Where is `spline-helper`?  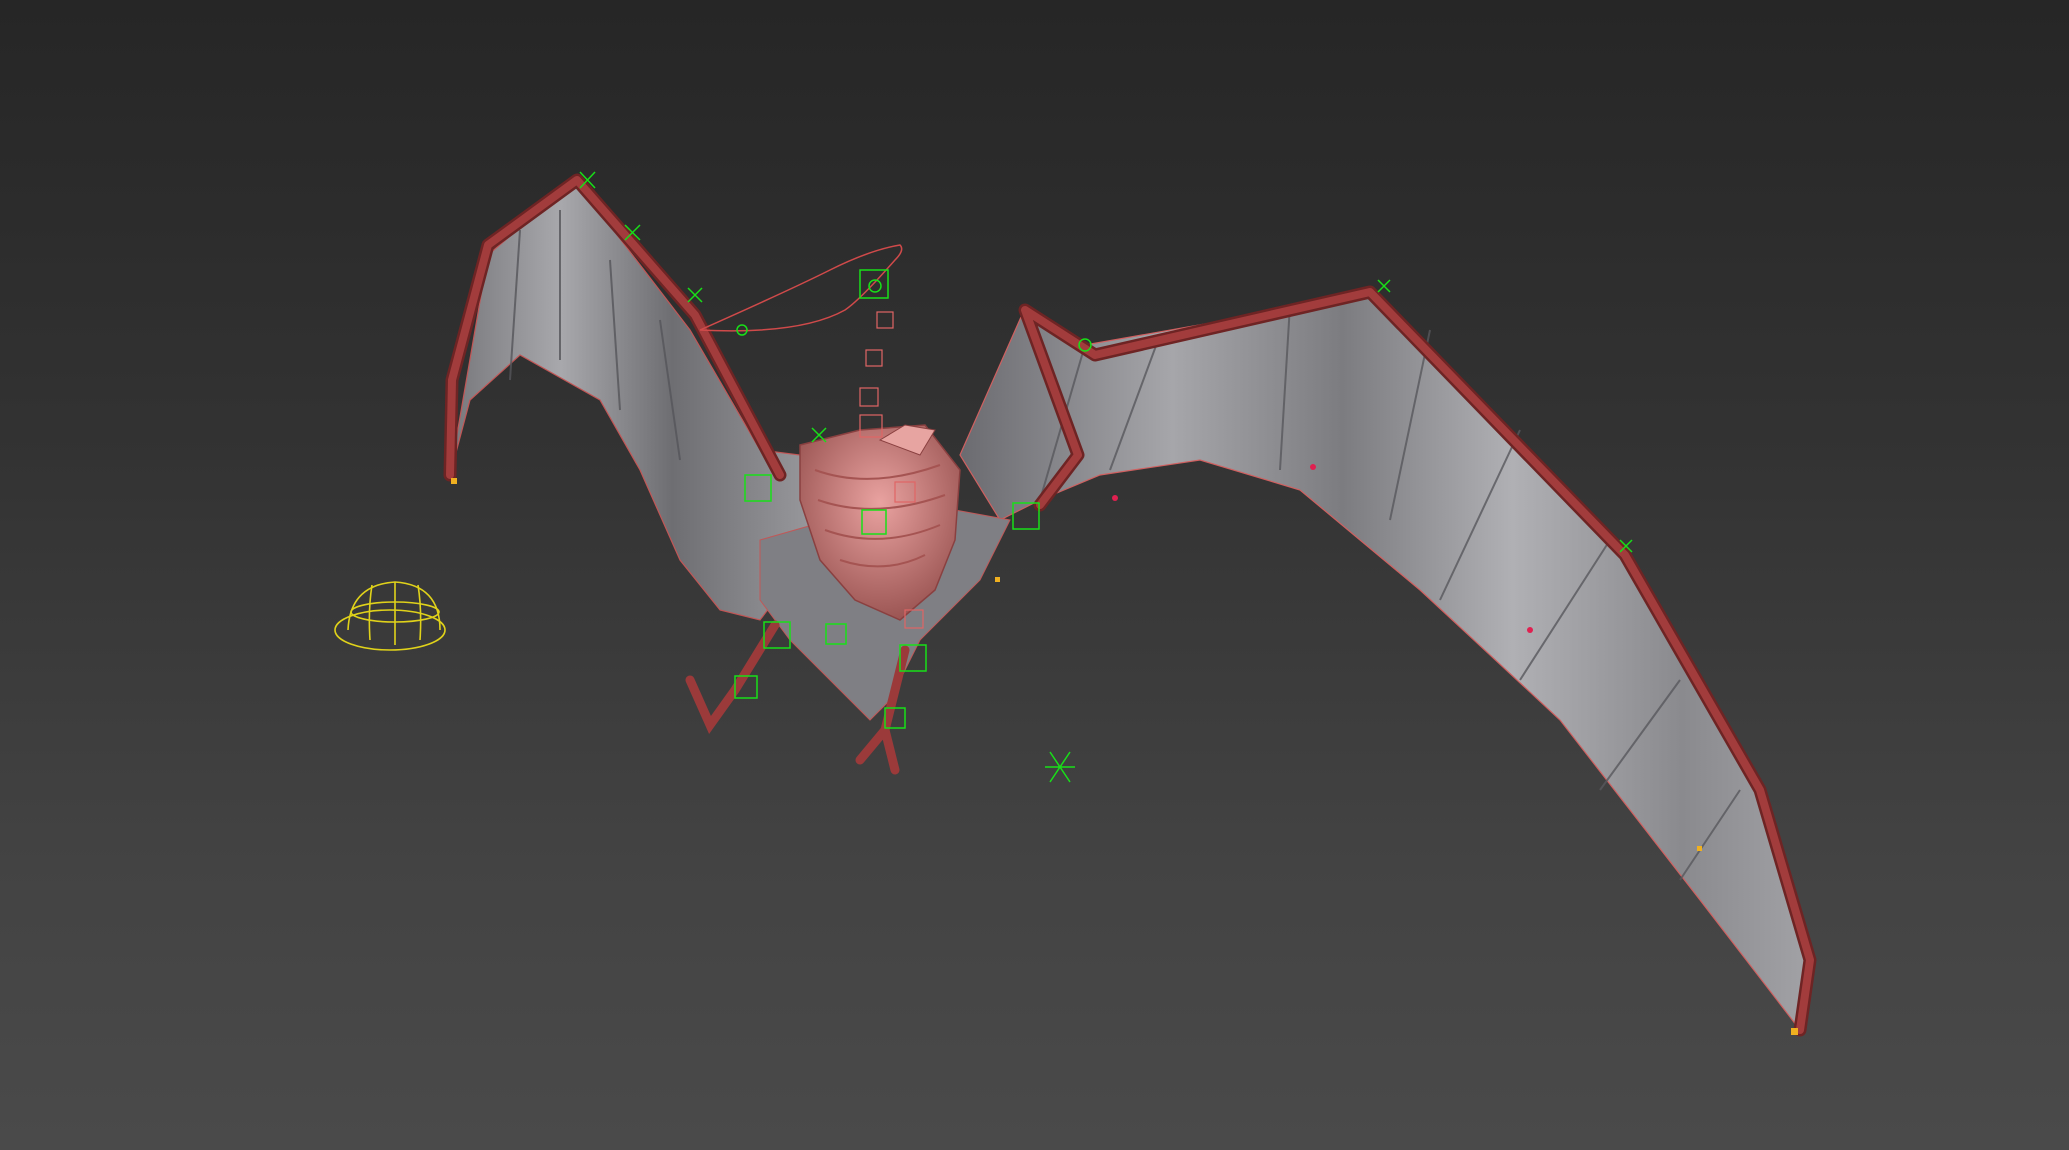 spline-helper is located at coordinates (801, 288).